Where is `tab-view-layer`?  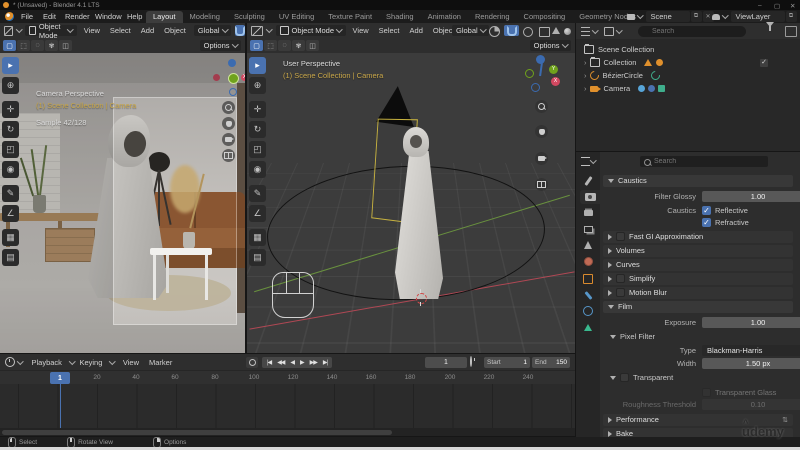
tab-view-layer is located at coordinates (588, 229).